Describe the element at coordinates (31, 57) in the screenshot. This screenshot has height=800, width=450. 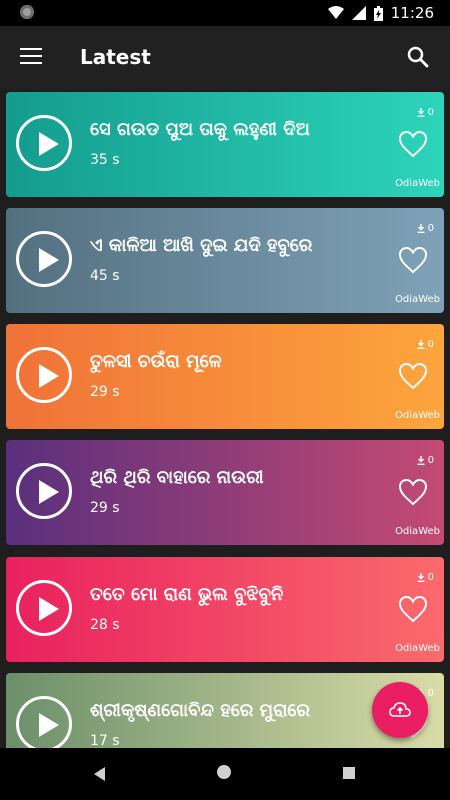
I see `menu-icon` at that location.